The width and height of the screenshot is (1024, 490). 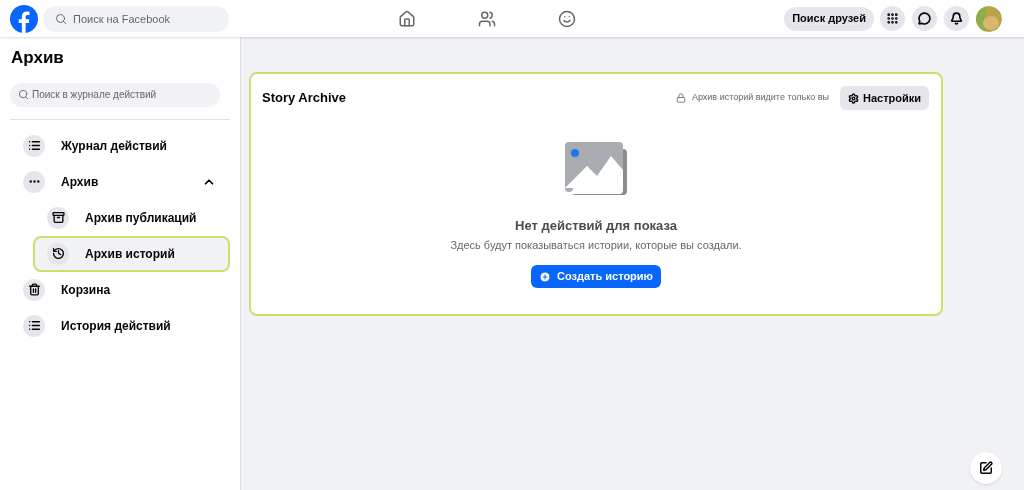 What do you see at coordinates (956, 18) in the screenshot?
I see `notifications-icon` at bounding box center [956, 18].